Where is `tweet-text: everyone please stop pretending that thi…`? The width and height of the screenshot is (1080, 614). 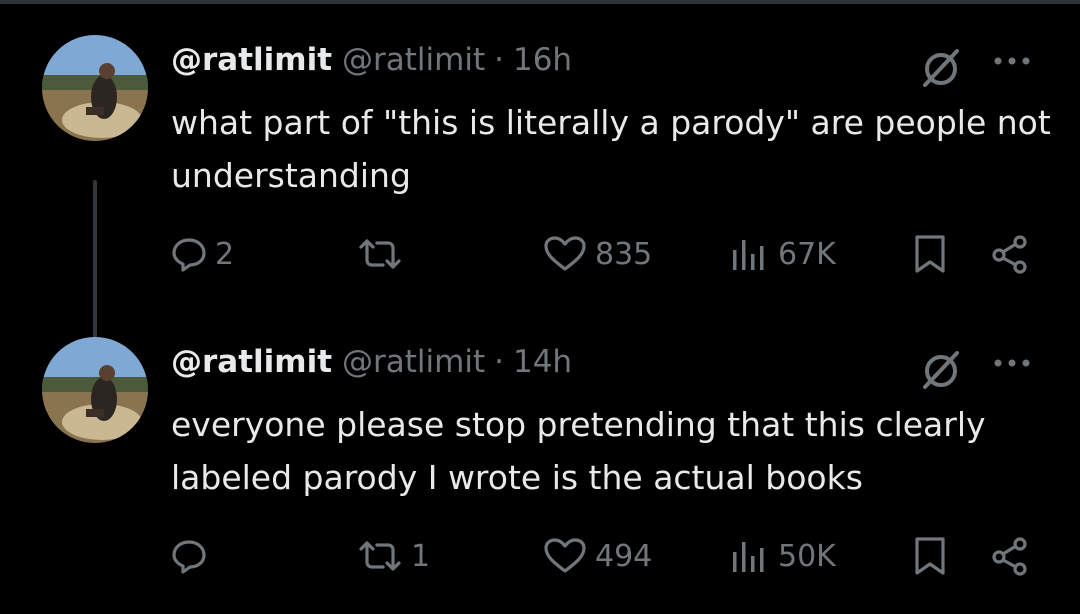 tweet-text: everyone please stop pretending that thi… is located at coordinates (578, 451).